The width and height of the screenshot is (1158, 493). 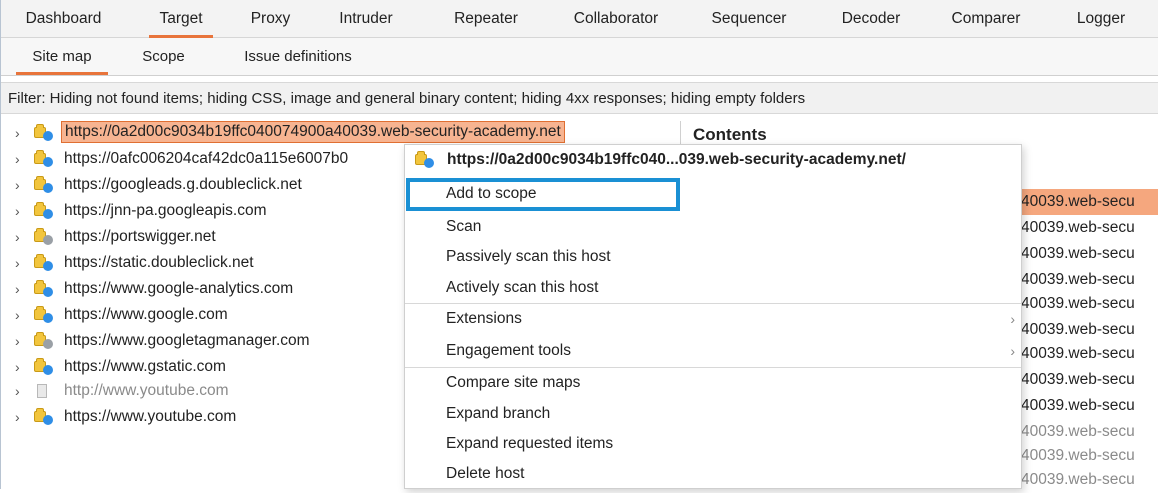 What do you see at coordinates (45, 391) in the screenshot?
I see `page-icon` at bounding box center [45, 391].